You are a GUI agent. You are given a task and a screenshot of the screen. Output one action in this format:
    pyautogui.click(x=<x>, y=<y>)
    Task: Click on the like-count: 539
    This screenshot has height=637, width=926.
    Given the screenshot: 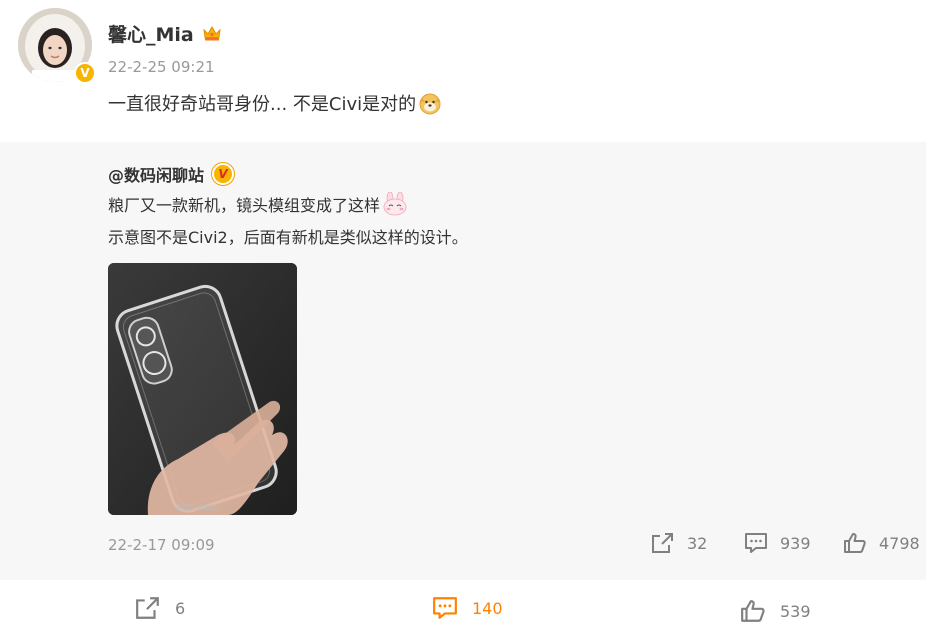 What is the action you would take?
    pyautogui.click(x=795, y=611)
    